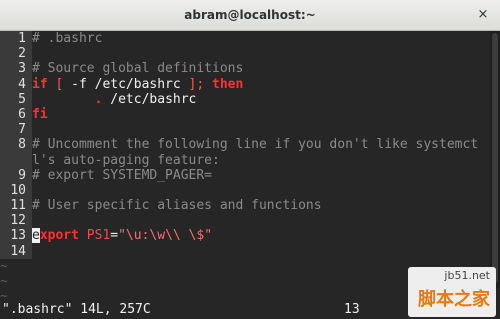 This screenshot has width=500, height=319. Describe the element at coordinates (149, 99) in the screenshot. I see `code-token: /etc/bashrc` at that location.